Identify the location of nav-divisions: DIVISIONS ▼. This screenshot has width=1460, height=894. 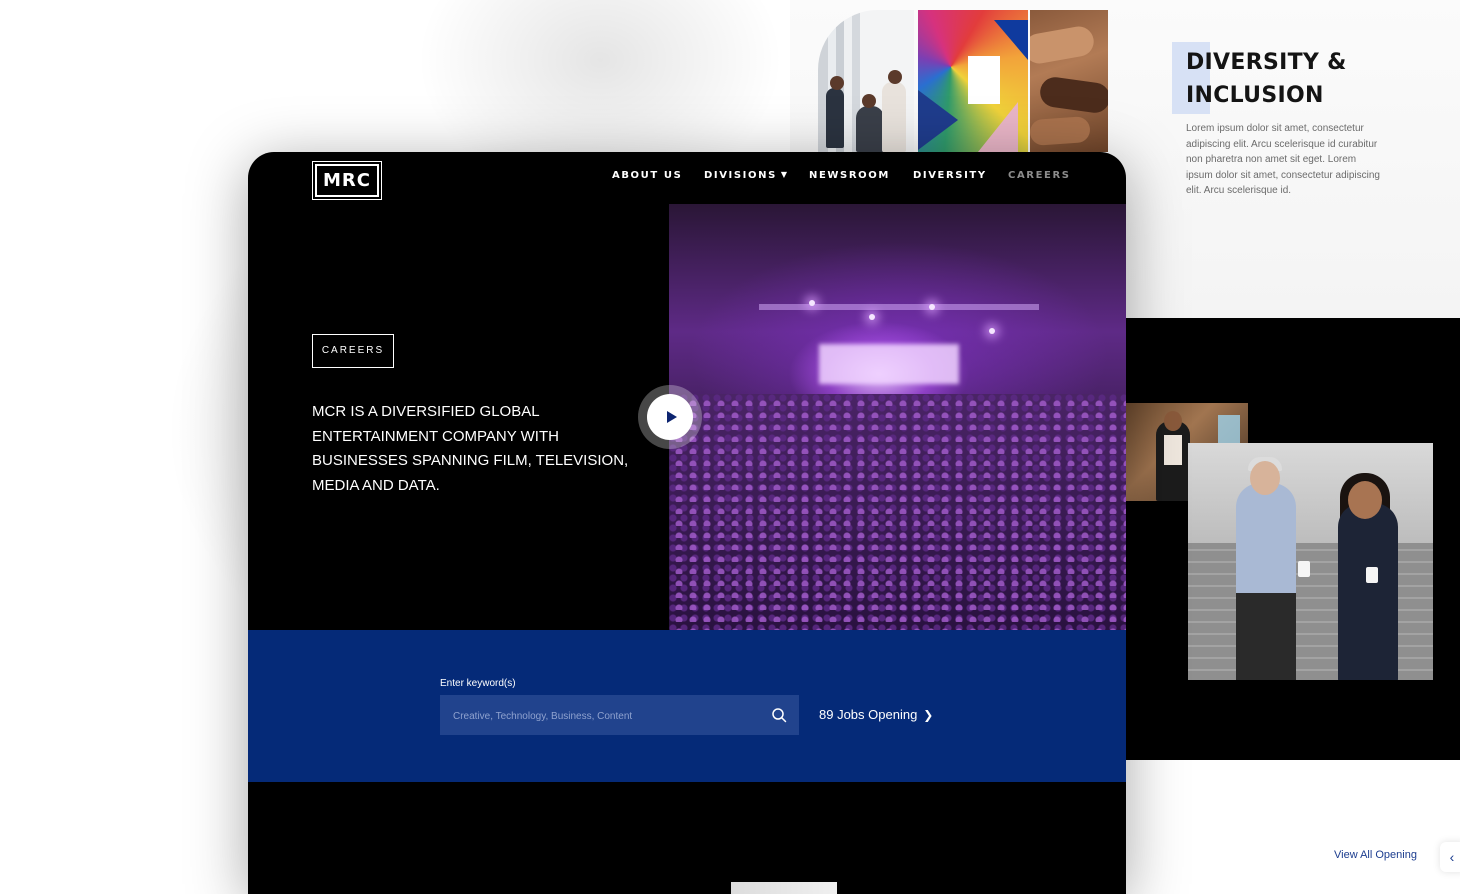
(746, 175).